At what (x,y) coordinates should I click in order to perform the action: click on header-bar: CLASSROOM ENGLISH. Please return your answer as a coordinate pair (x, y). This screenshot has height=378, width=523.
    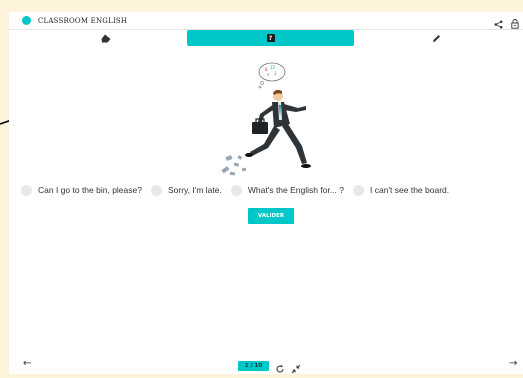
    Looking at the image, I should click on (266, 20).